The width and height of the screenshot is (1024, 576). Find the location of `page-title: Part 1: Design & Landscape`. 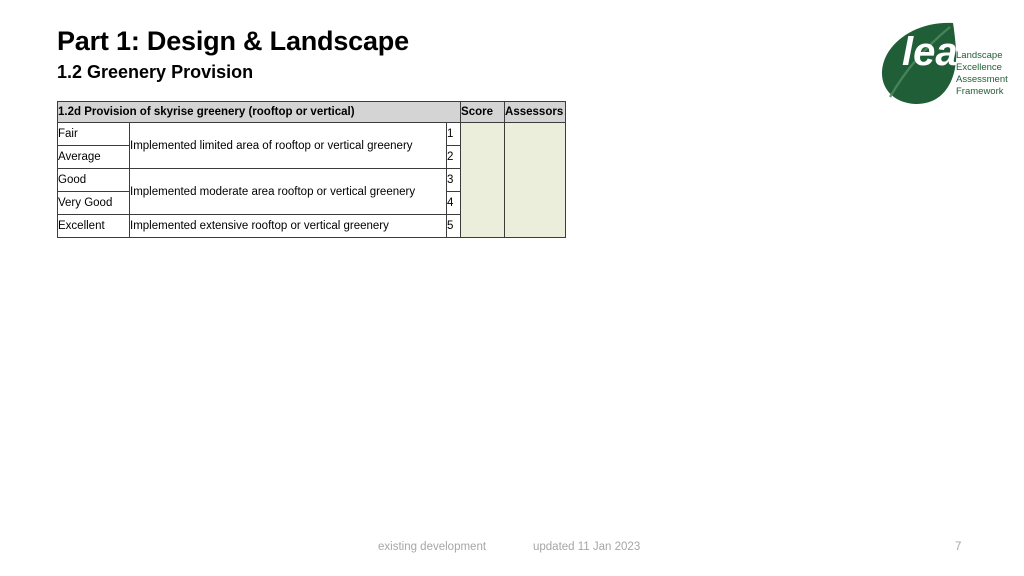

page-title: Part 1: Design & Landscape is located at coordinates (233, 41).